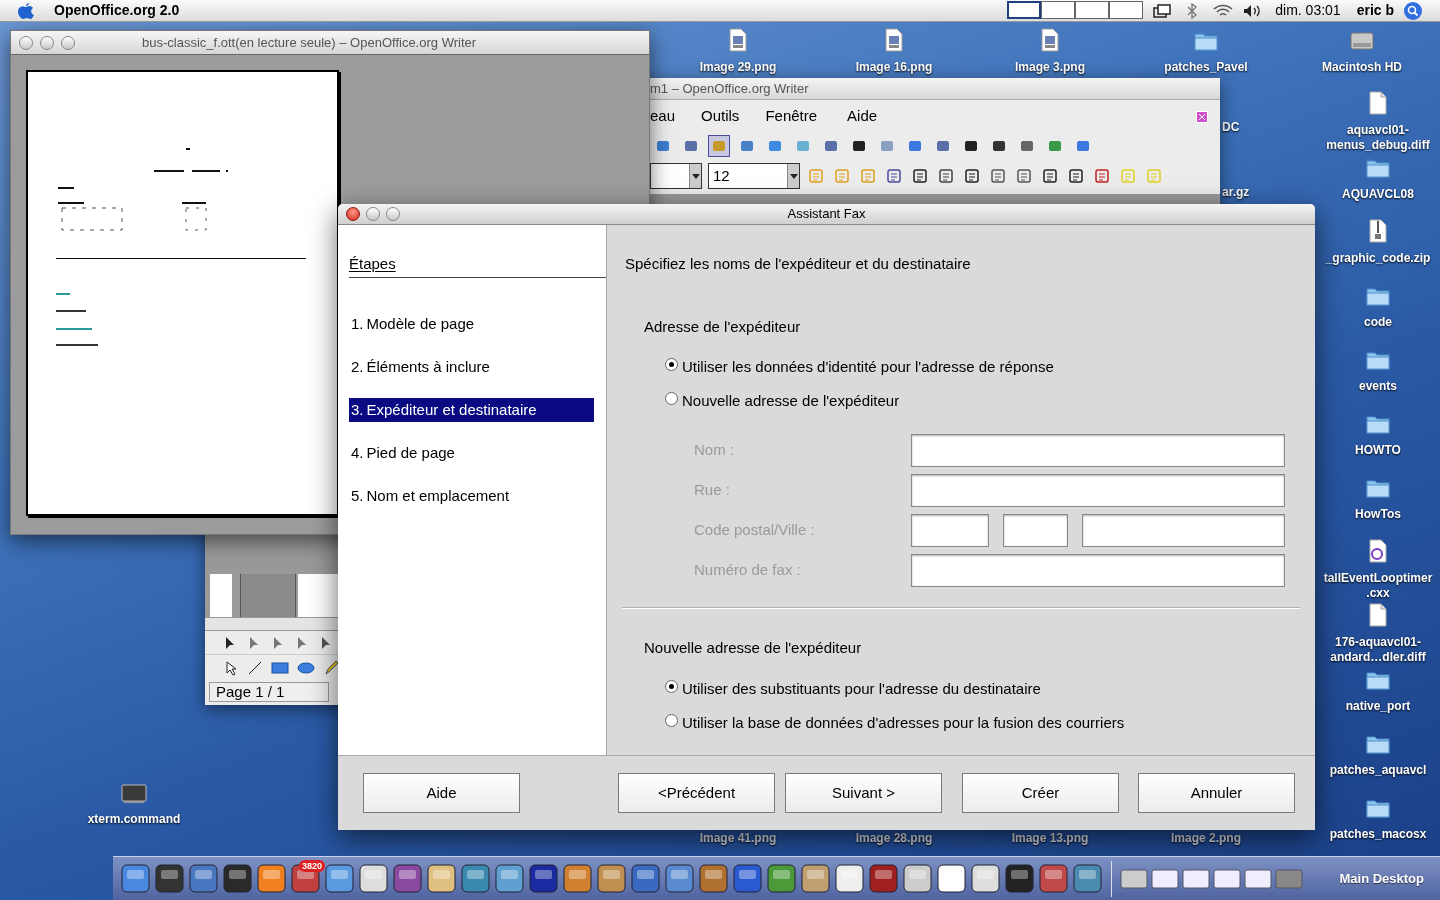 This screenshot has height=900, width=1440. What do you see at coordinates (1377, 130) in the screenshot?
I see `icon-label: aquavcl01-` at bounding box center [1377, 130].